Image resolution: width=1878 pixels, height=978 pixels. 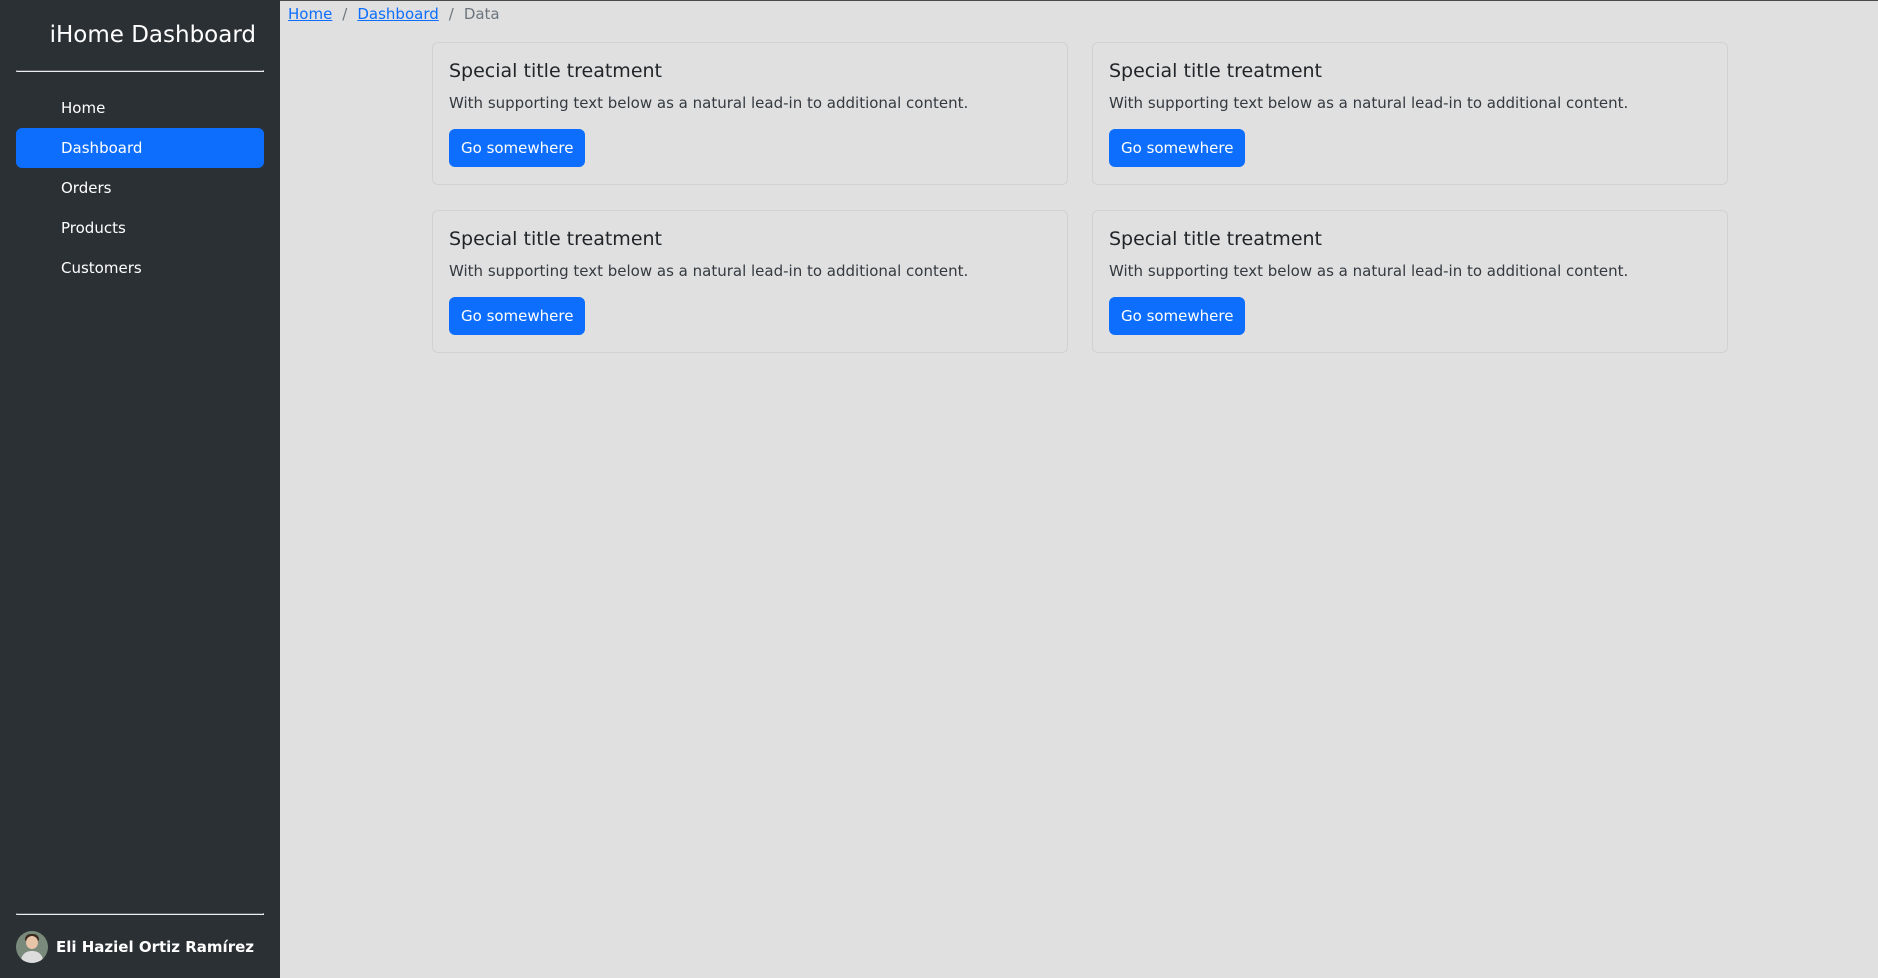 What do you see at coordinates (140, 35) in the screenshot?
I see `brand-title: iHome Dashboard` at bounding box center [140, 35].